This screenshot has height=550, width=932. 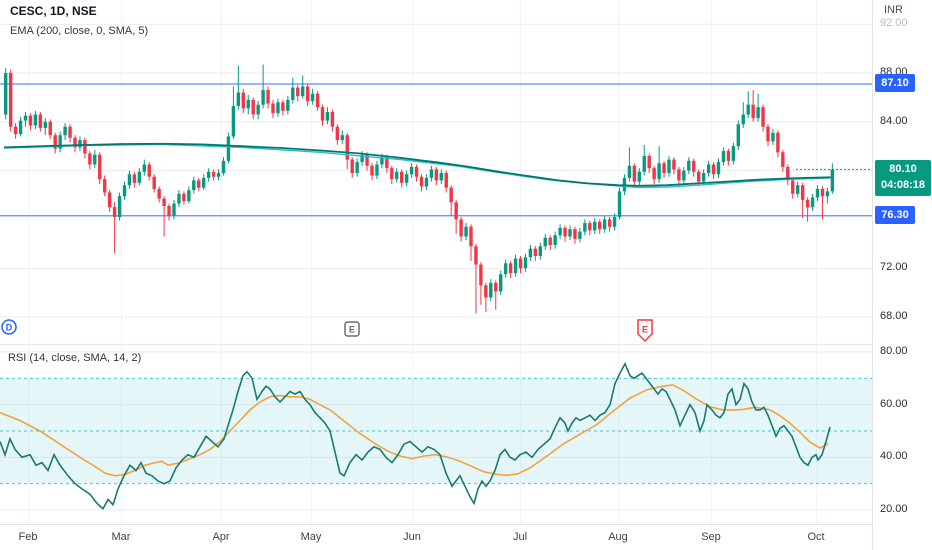 What do you see at coordinates (436, 537) in the screenshot?
I see `time-axis: Feb Mar Apr May Jun Jul Aug Sep Oct` at bounding box center [436, 537].